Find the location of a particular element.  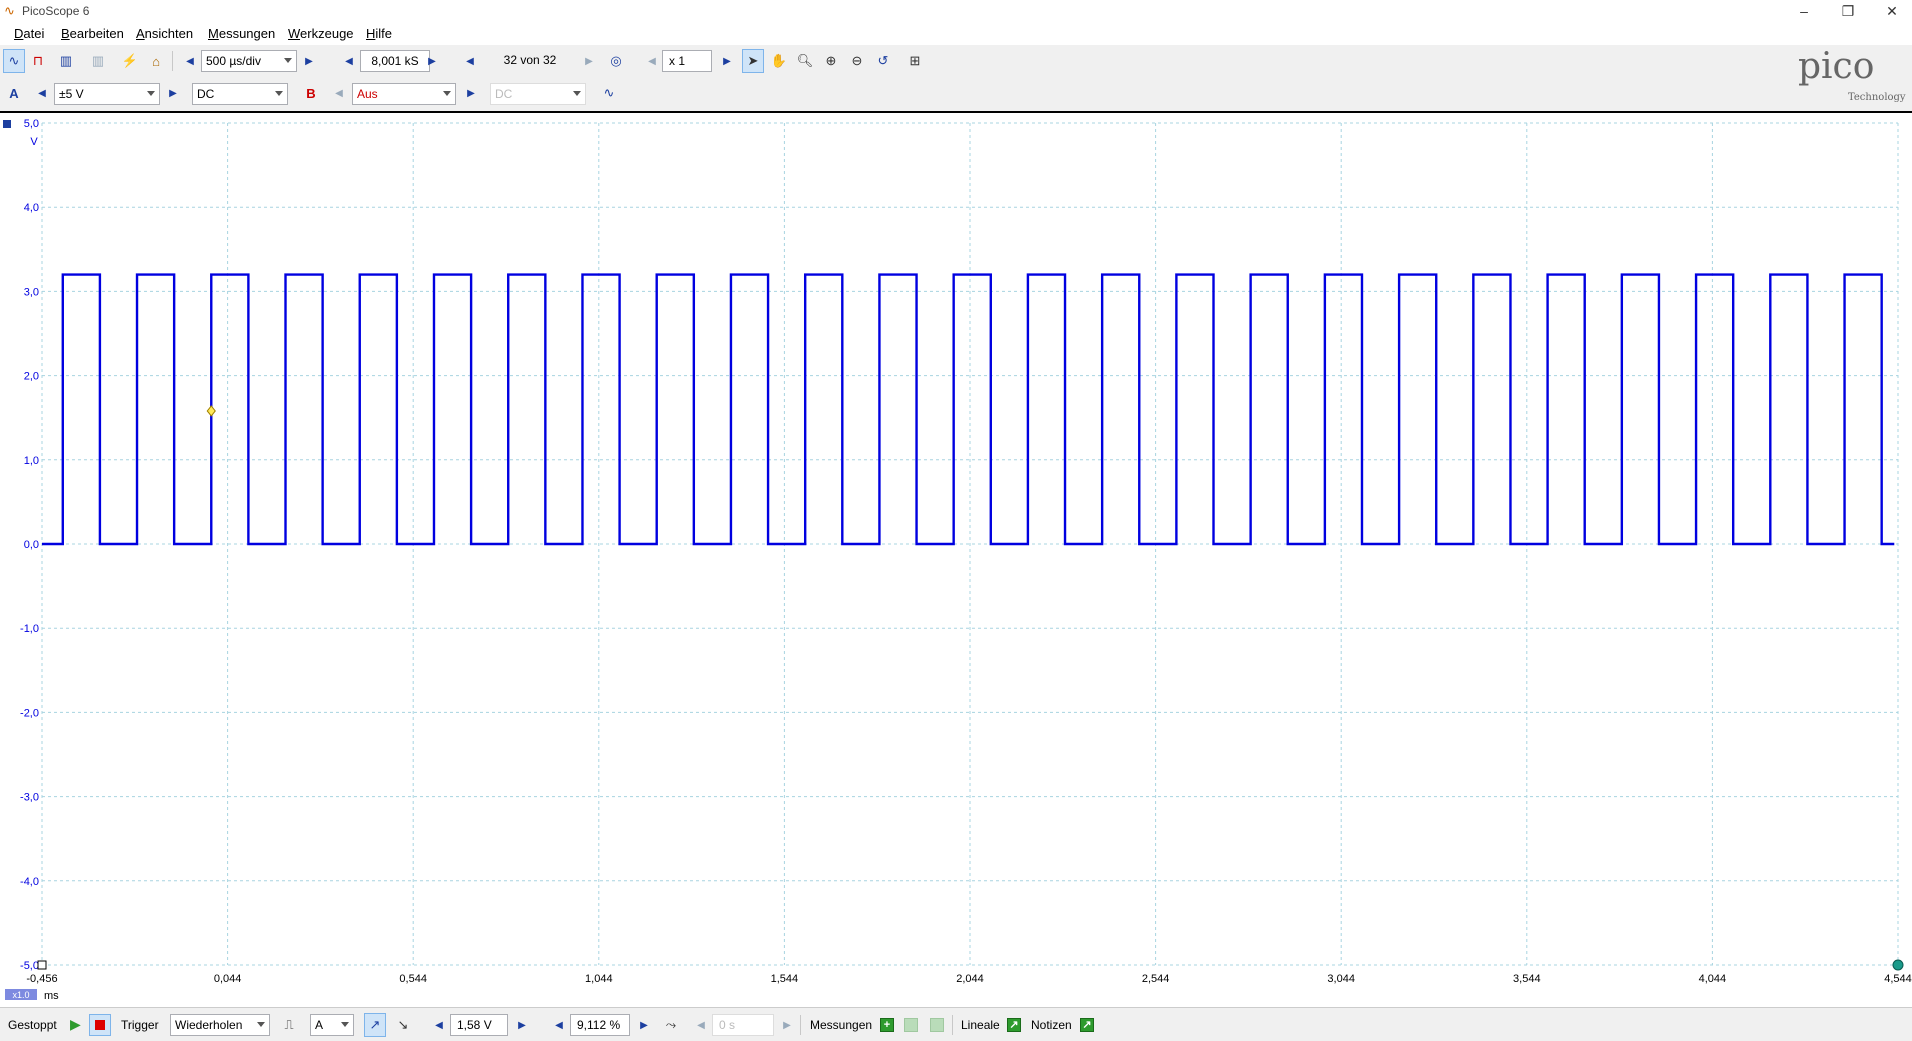

spectrum-persistence-icon: ▥ is located at coordinates (98, 61).